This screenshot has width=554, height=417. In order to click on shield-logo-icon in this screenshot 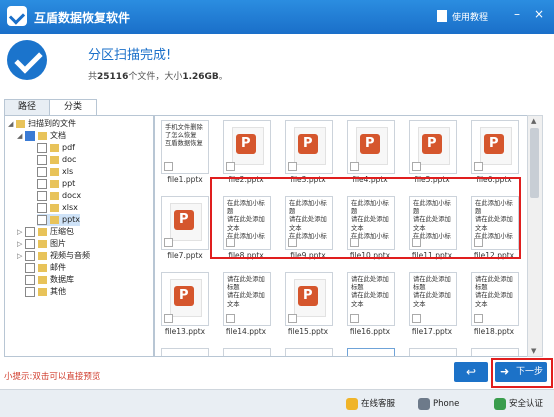, I will do `click(17, 16)`.